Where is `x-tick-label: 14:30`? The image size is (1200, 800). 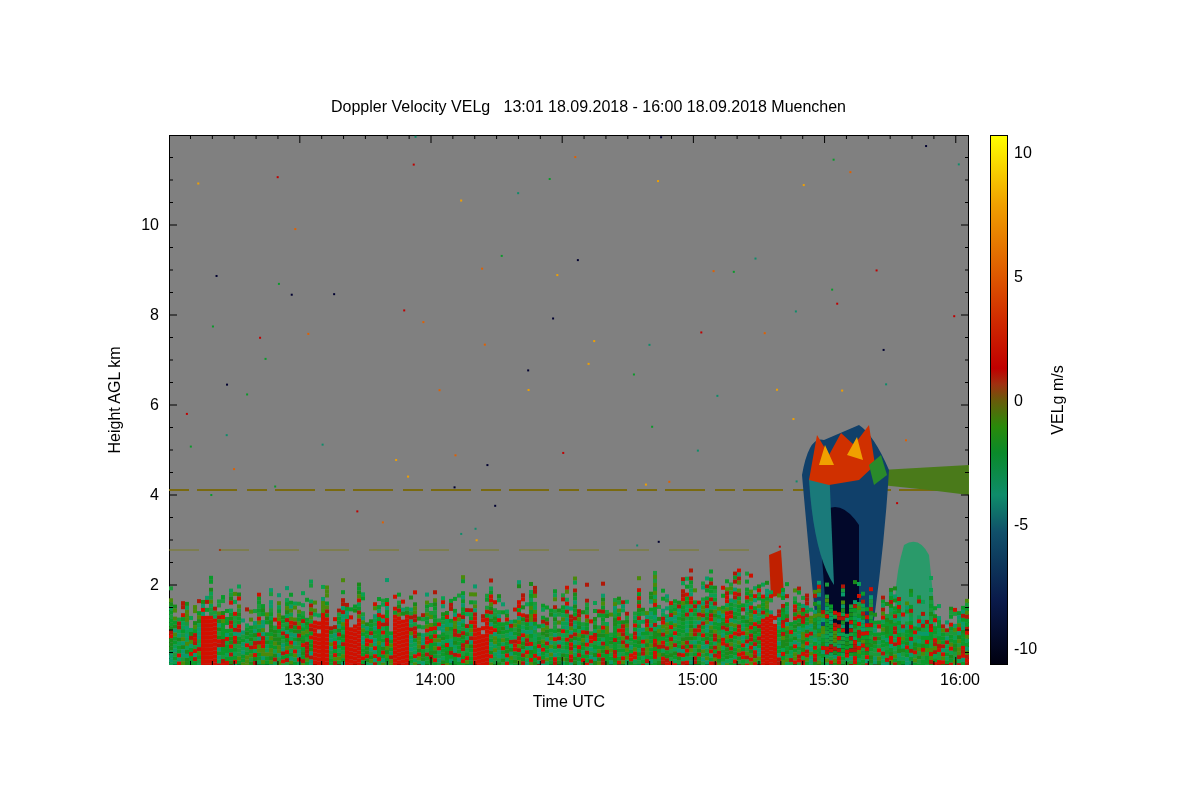 x-tick-label: 14:30 is located at coordinates (566, 680).